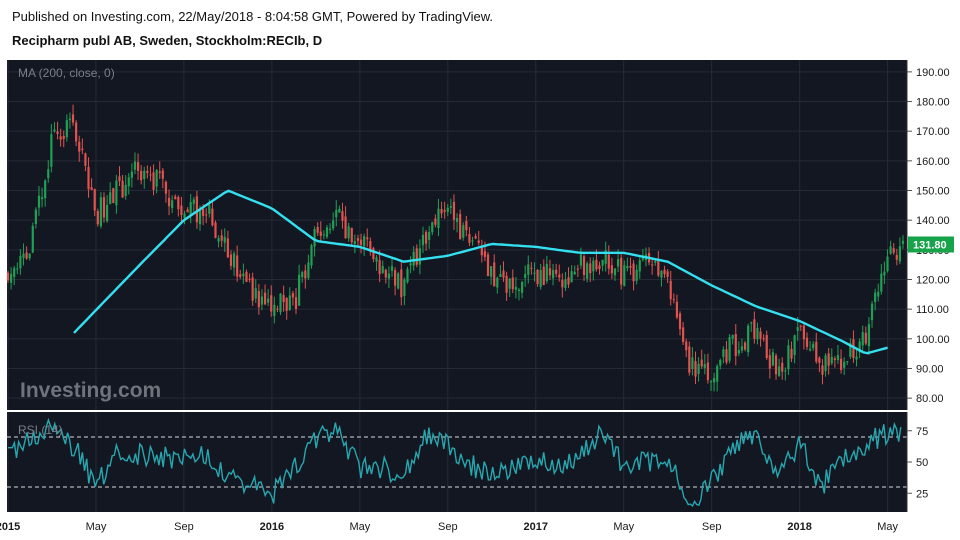 This screenshot has height=540, width=960. I want to click on last-price-badge: 131.80, so click(931, 244).